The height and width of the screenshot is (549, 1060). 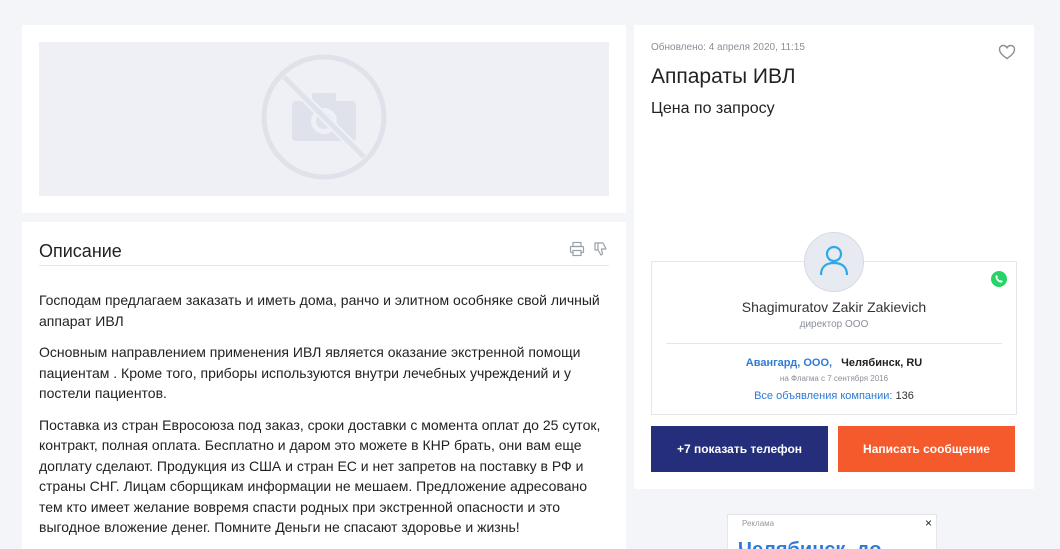 What do you see at coordinates (589, 249) in the screenshot?
I see `description-tools` at bounding box center [589, 249].